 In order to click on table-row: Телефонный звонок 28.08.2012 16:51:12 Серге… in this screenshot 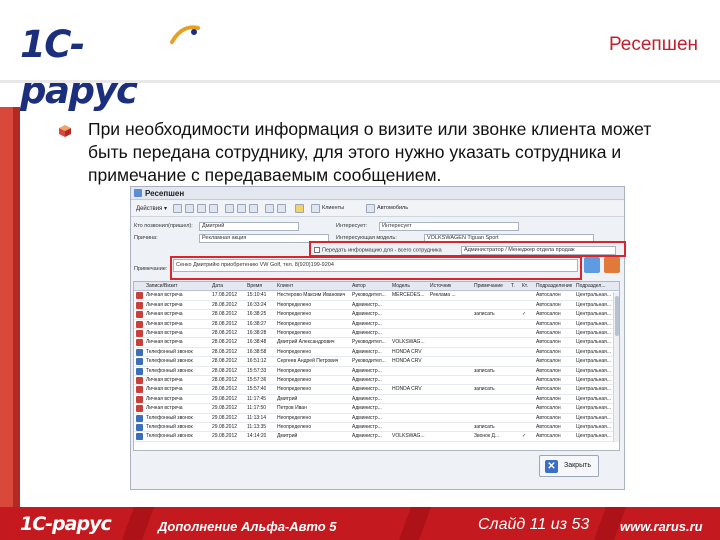, I will do `click(376, 362)`.